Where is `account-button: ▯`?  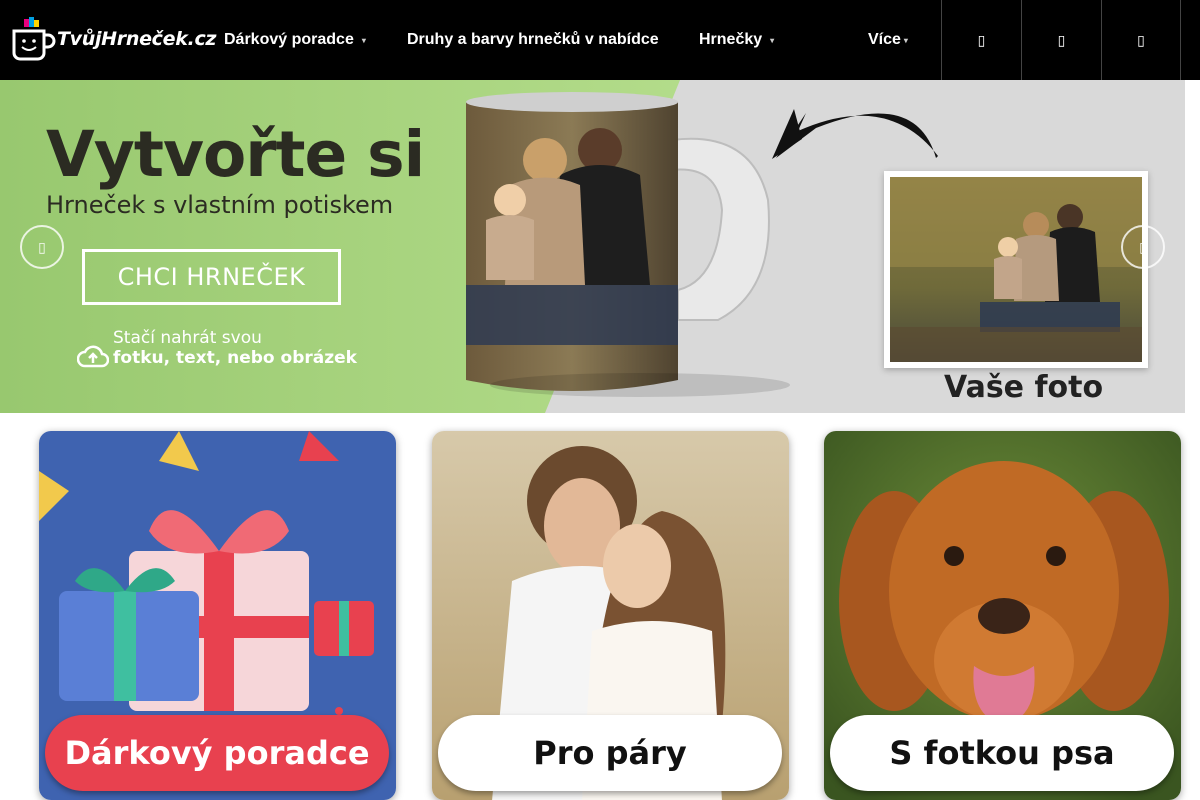 account-button: ▯ is located at coordinates (1061, 40).